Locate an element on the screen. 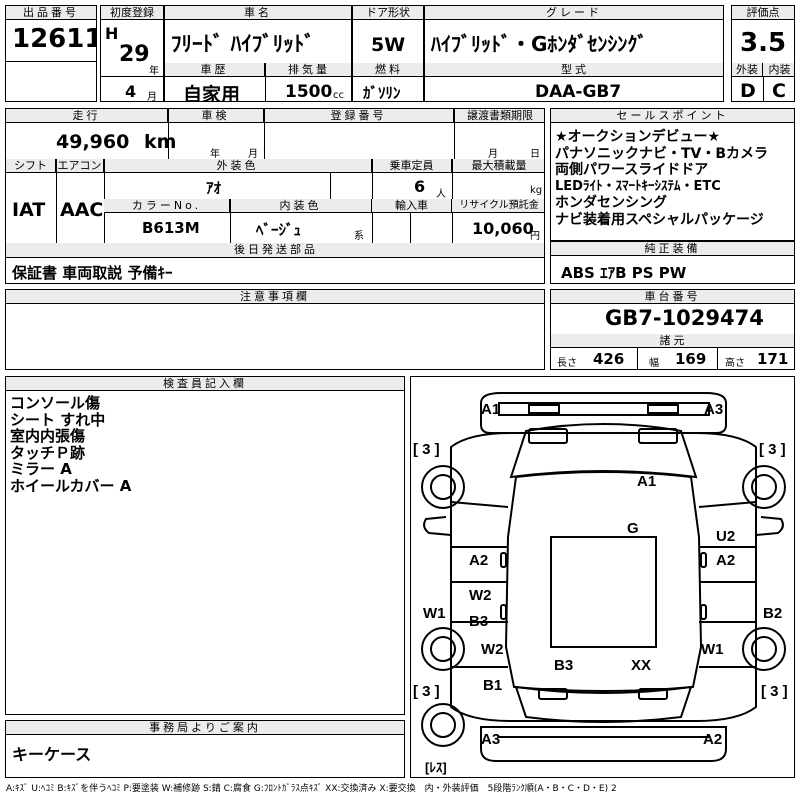  first-registration-header: 初度登録 is located at coordinates (132, 13).